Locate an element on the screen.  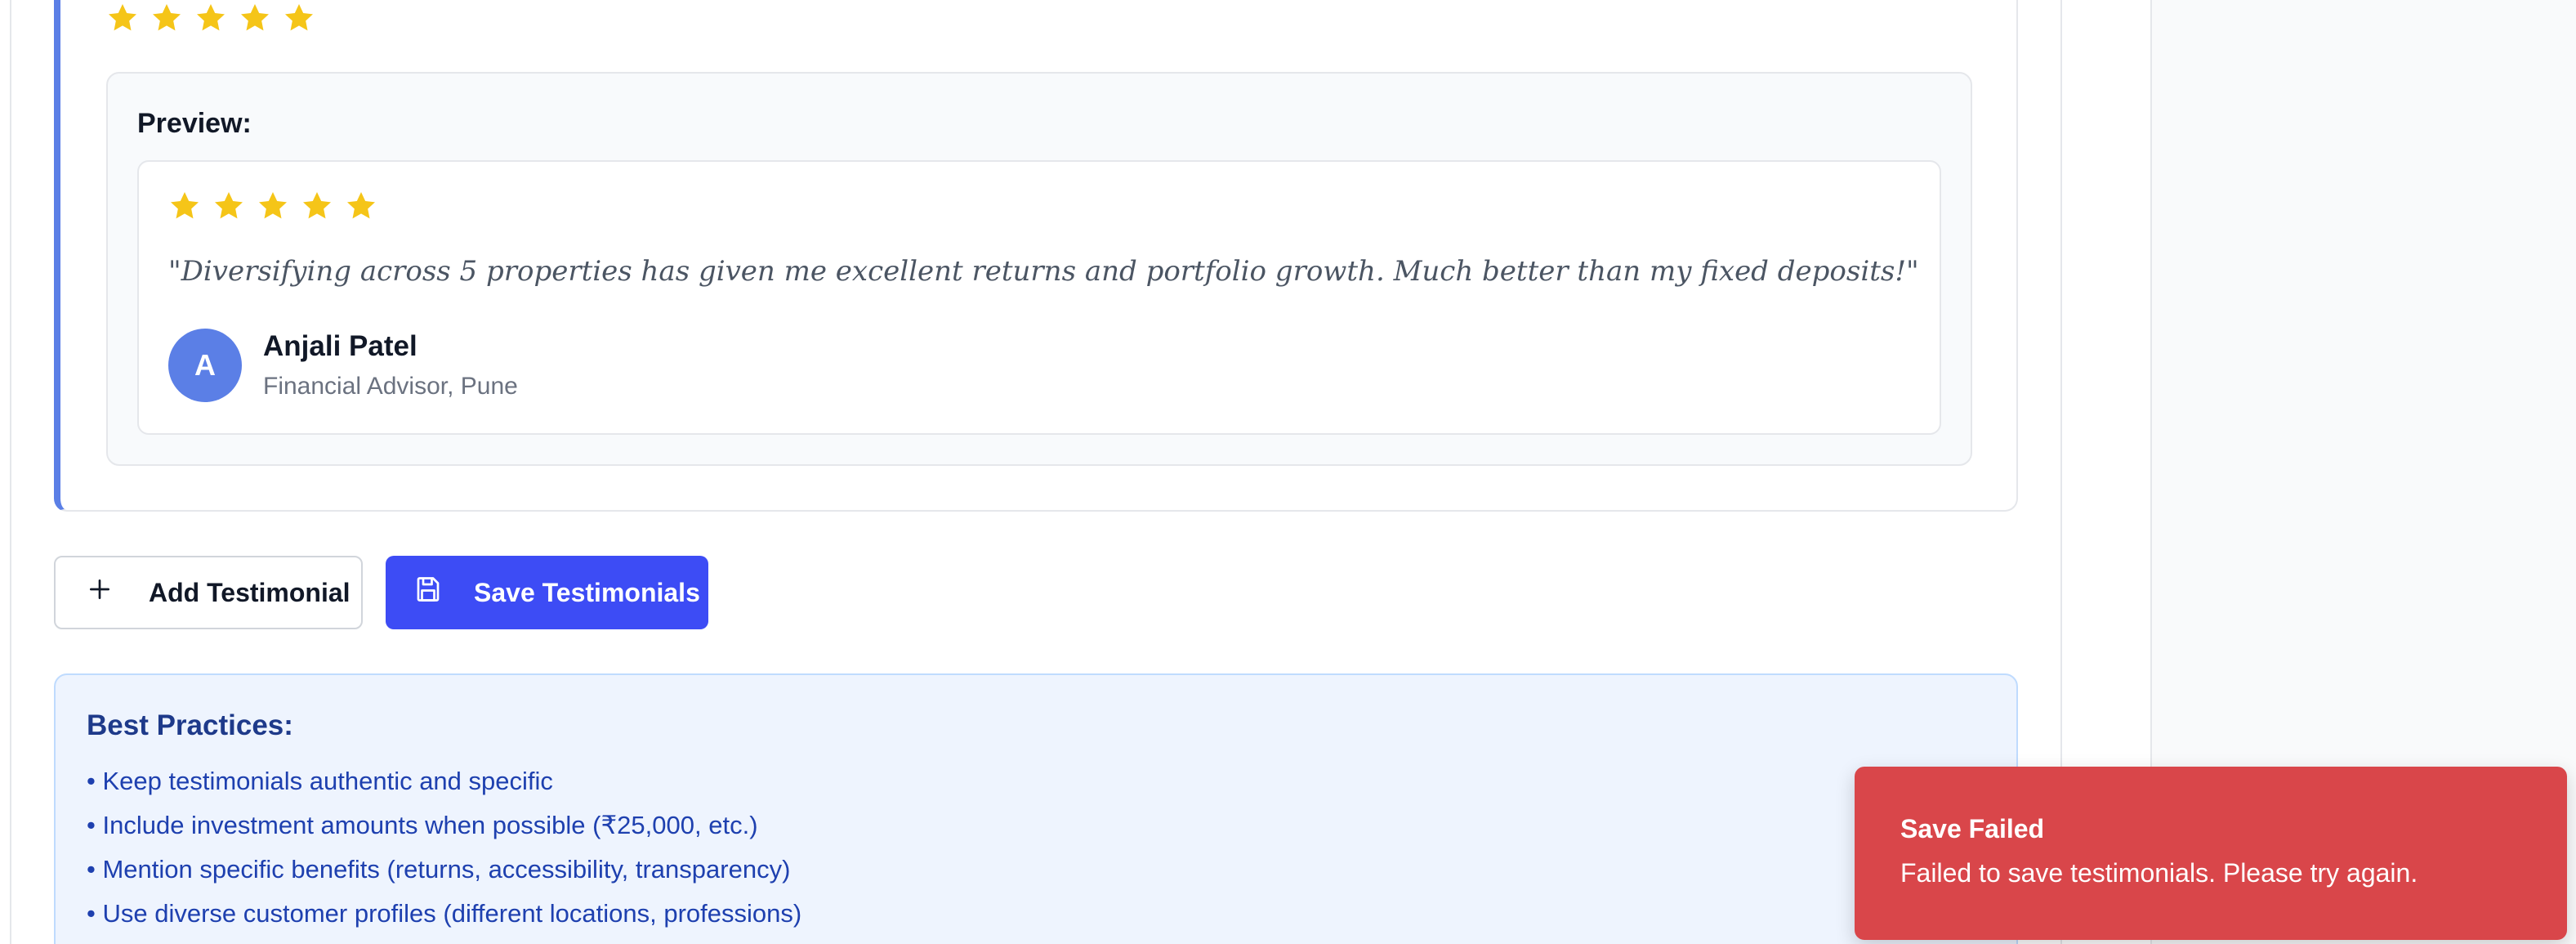
preview-rating is located at coordinates (272, 206).